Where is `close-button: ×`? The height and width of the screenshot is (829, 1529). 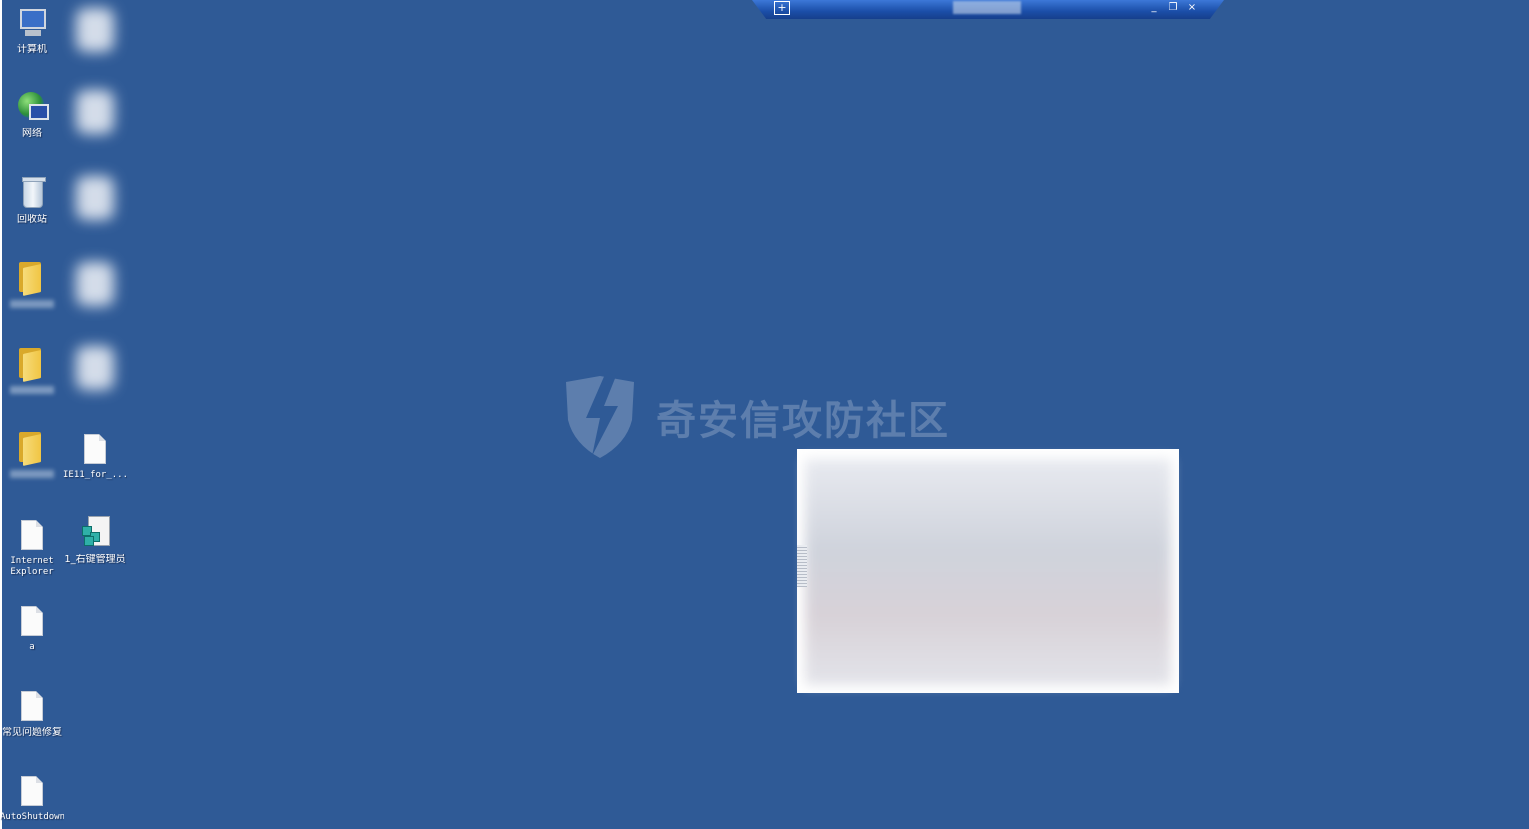
close-button: × is located at coordinates (1192, 8).